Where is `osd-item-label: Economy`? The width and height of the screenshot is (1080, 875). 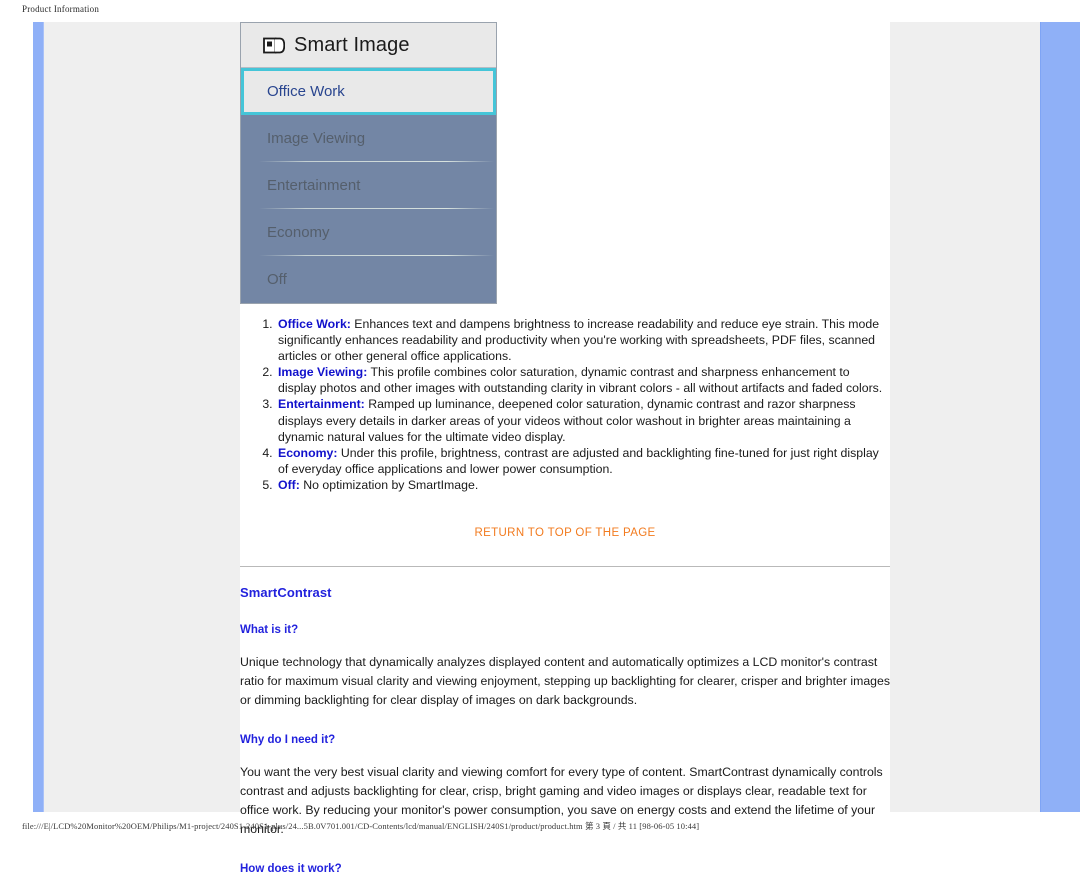
osd-item-label: Economy is located at coordinates (298, 232).